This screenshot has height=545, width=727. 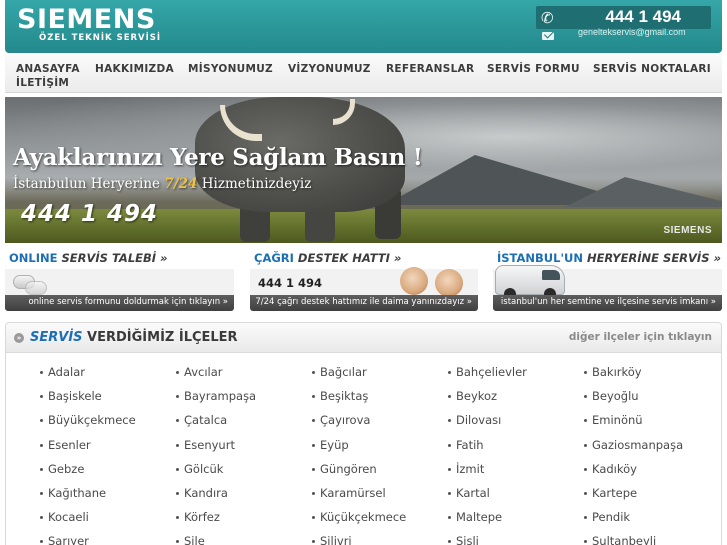 What do you see at coordinates (86, 19) in the screenshot?
I see `logo-text: SIEMENS` at bounding box center [86, 19].